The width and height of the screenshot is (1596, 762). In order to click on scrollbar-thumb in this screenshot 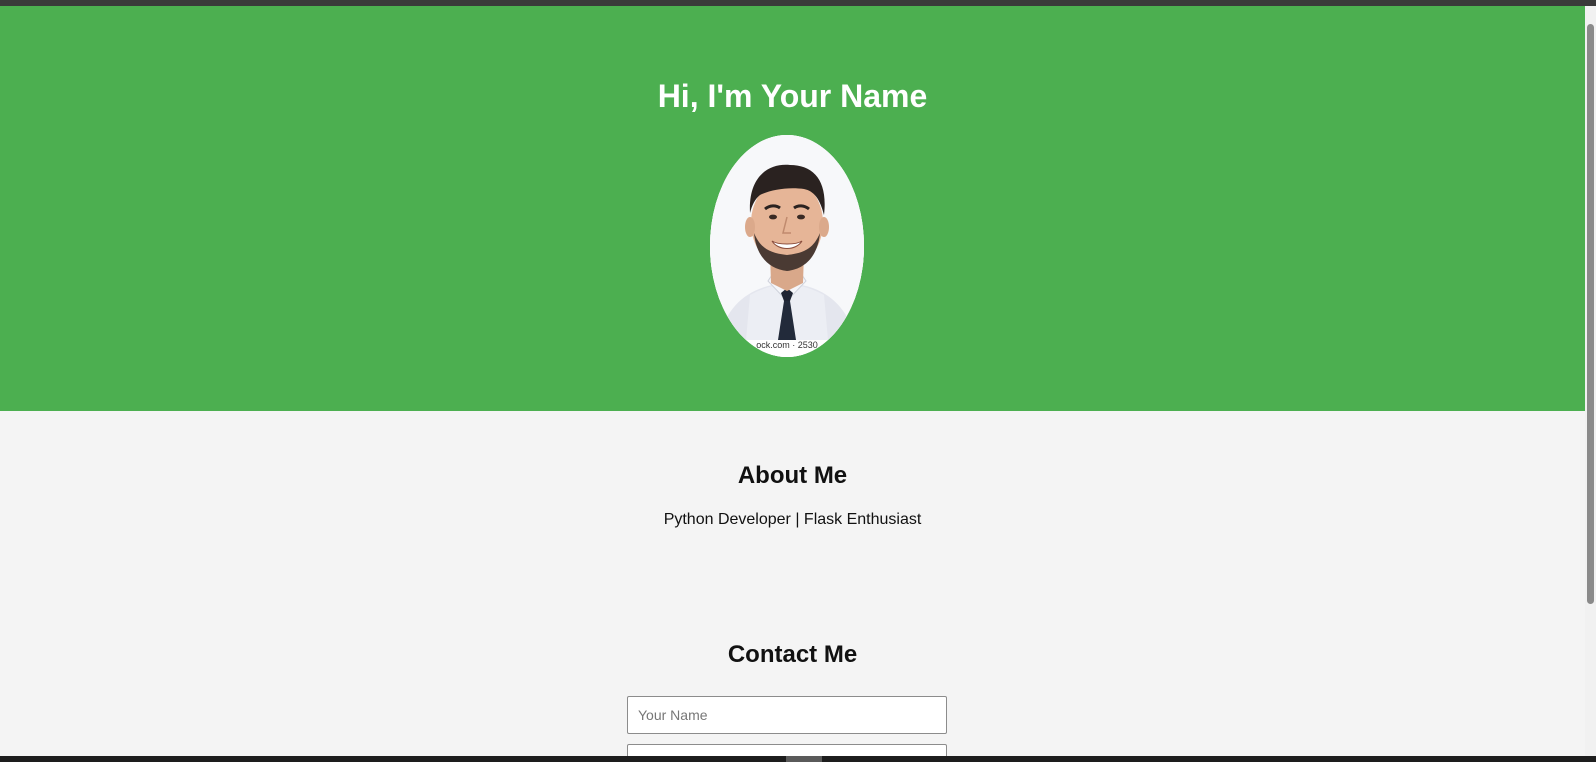, I will do `click(1590, 314)`.